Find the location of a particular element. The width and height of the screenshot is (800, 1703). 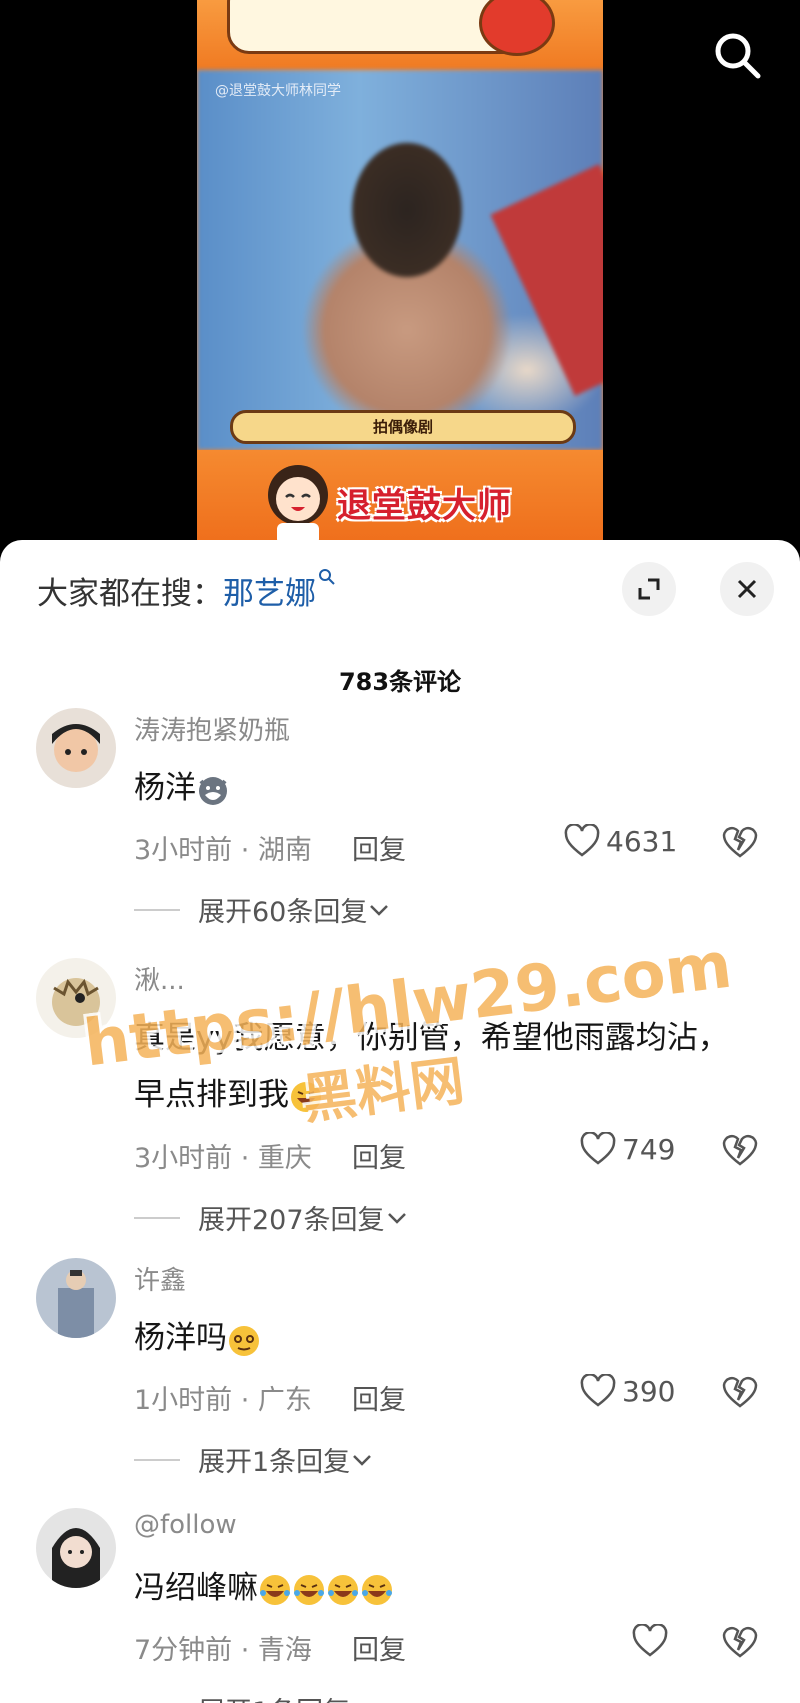

husky-emoji-icon is located at coordinates (213, 790).